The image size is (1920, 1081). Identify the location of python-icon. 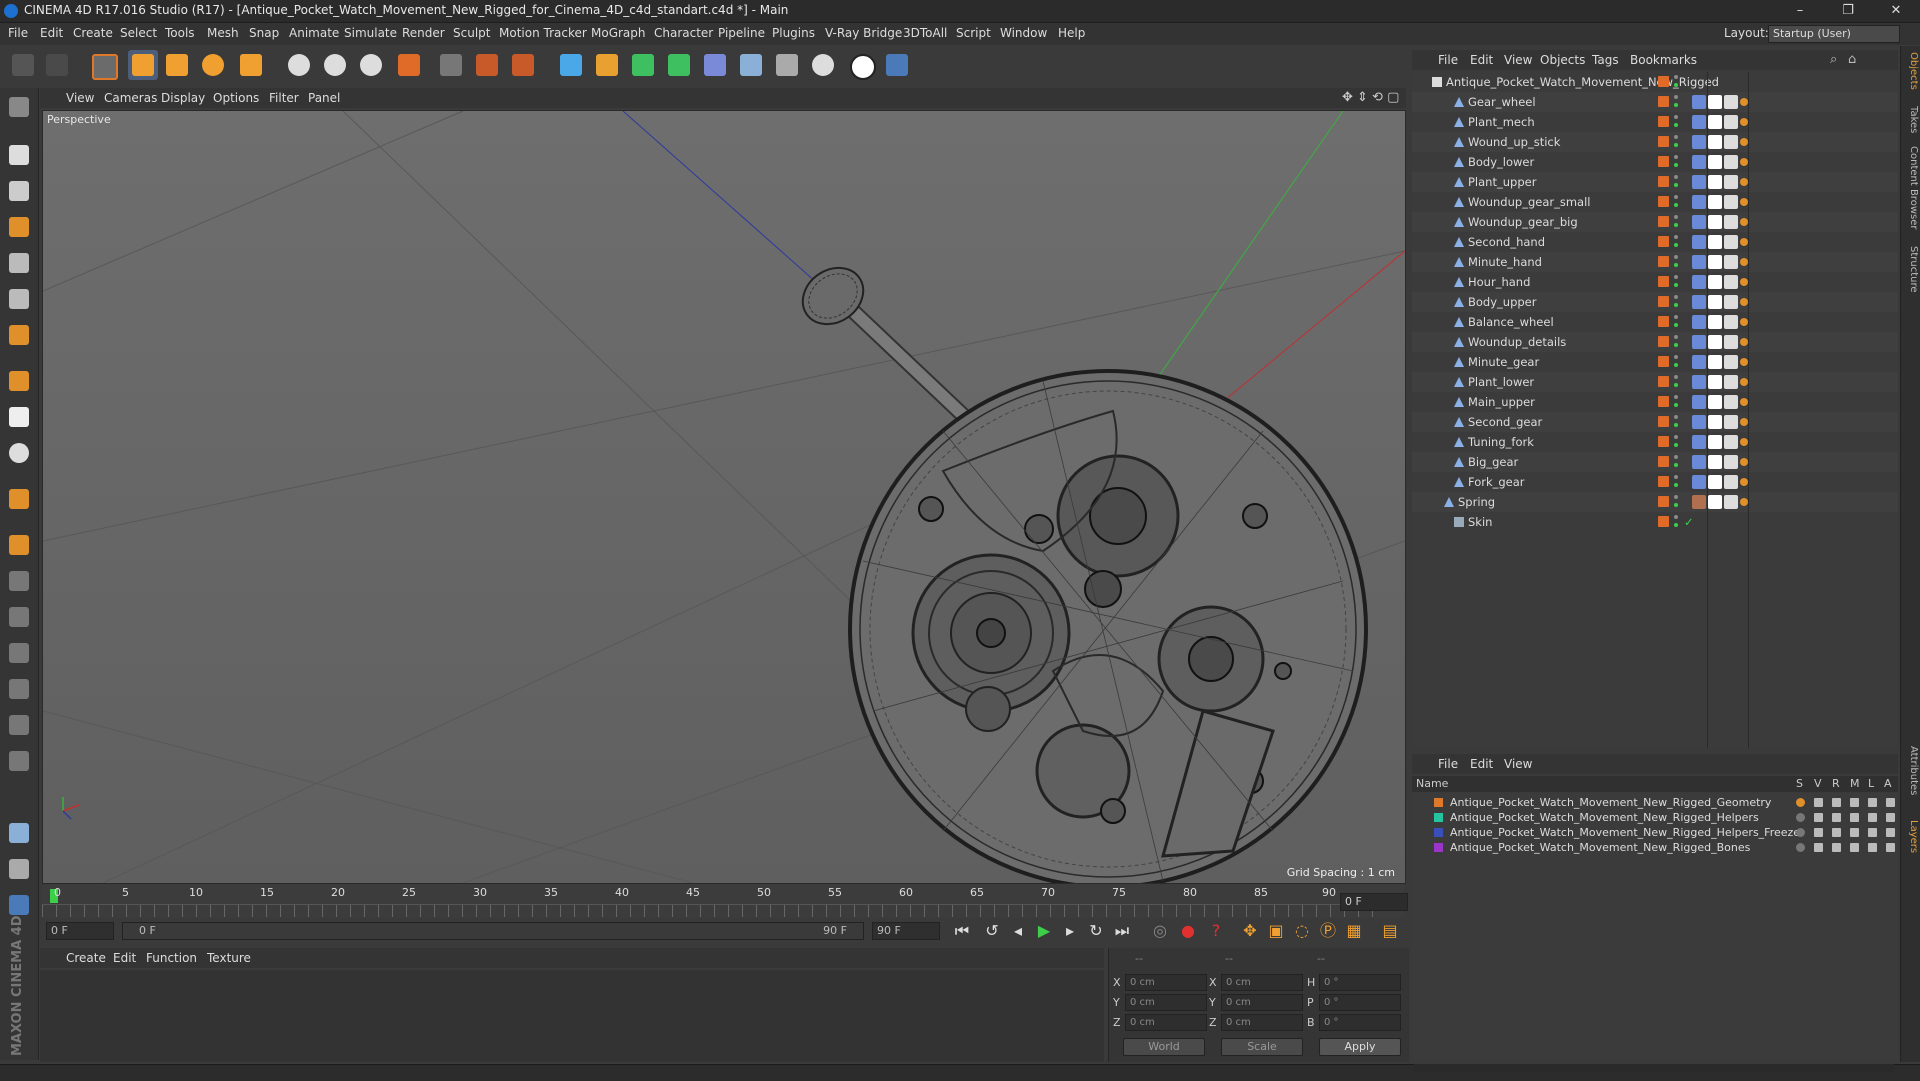
(897, 65).